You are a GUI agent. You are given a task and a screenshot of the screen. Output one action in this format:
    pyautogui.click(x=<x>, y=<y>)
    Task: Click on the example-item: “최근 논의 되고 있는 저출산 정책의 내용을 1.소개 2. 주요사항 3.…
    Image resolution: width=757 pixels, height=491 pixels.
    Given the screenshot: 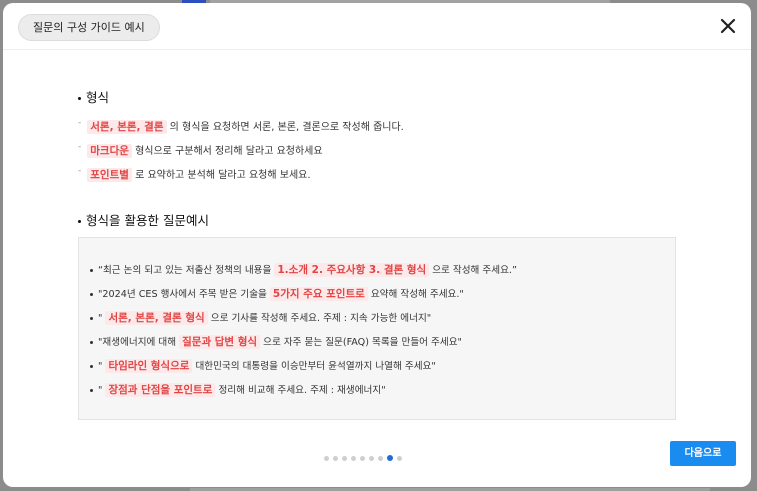 What is the action you would take?
    pyautogui.click(x=303, y=269)
    